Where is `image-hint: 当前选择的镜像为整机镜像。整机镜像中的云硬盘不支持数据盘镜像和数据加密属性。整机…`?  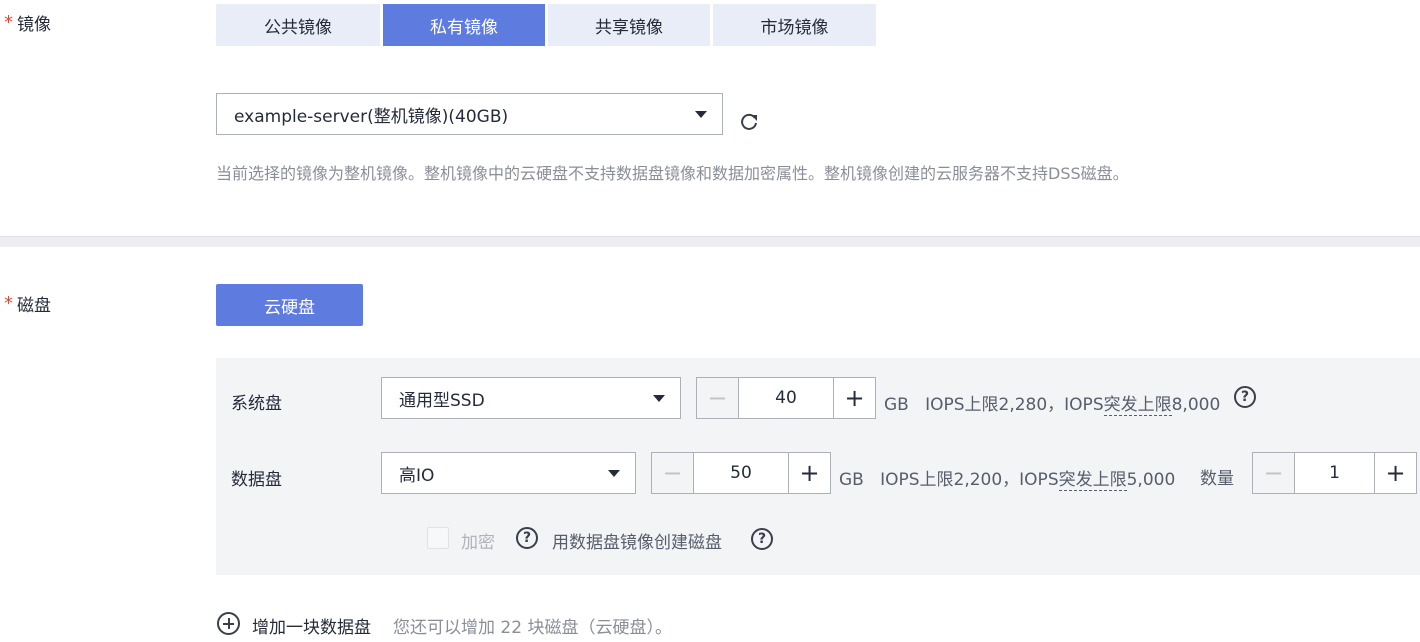 image-hint: 当前选择的镜像为整机镜像。整机镜像中的云硬盘不支持数据盘镜像和数据加密属性。整机… is located at coordinates (672, 173).